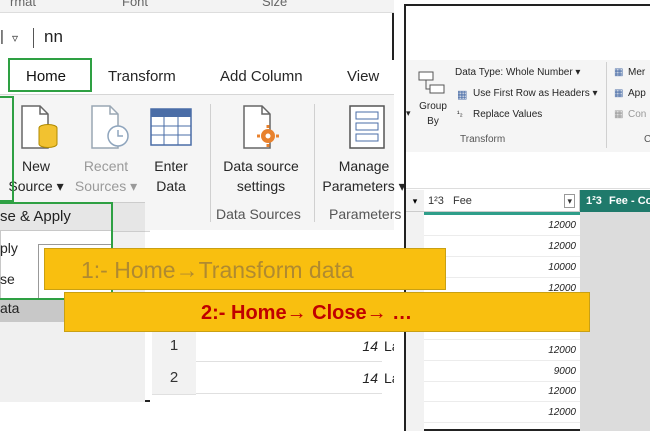  What do you see at coordinates (106, 166) in the screenshot?
I see `recent-sources-line1: Recent` at bounding box center [106, 166].